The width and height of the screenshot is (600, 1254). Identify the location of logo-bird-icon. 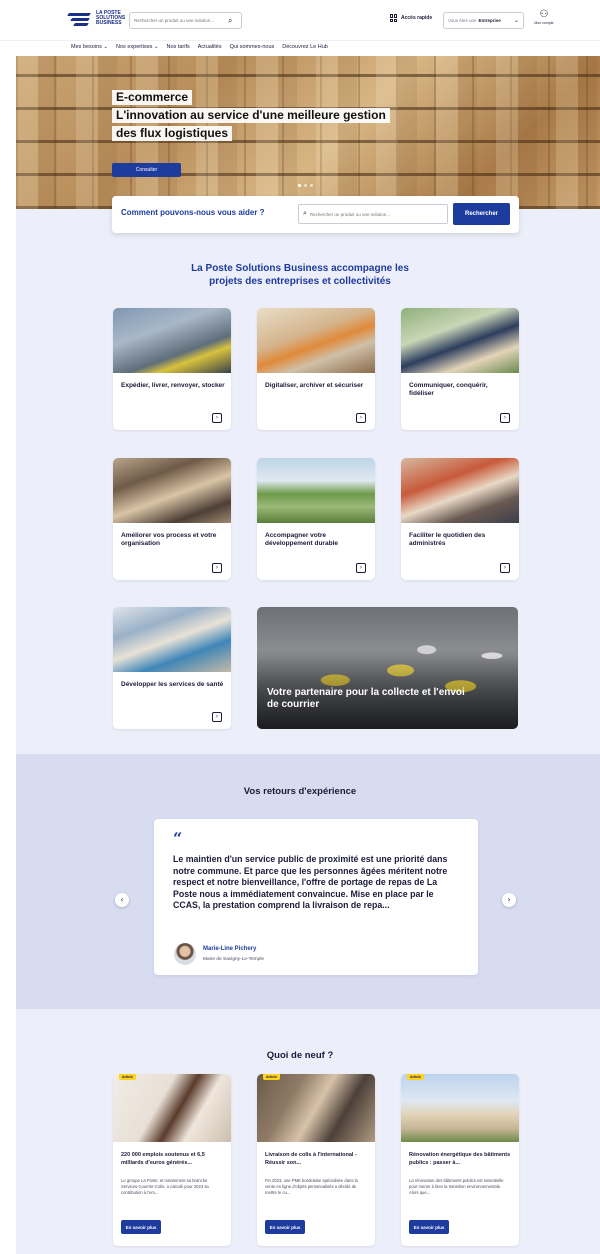
(79, 19).